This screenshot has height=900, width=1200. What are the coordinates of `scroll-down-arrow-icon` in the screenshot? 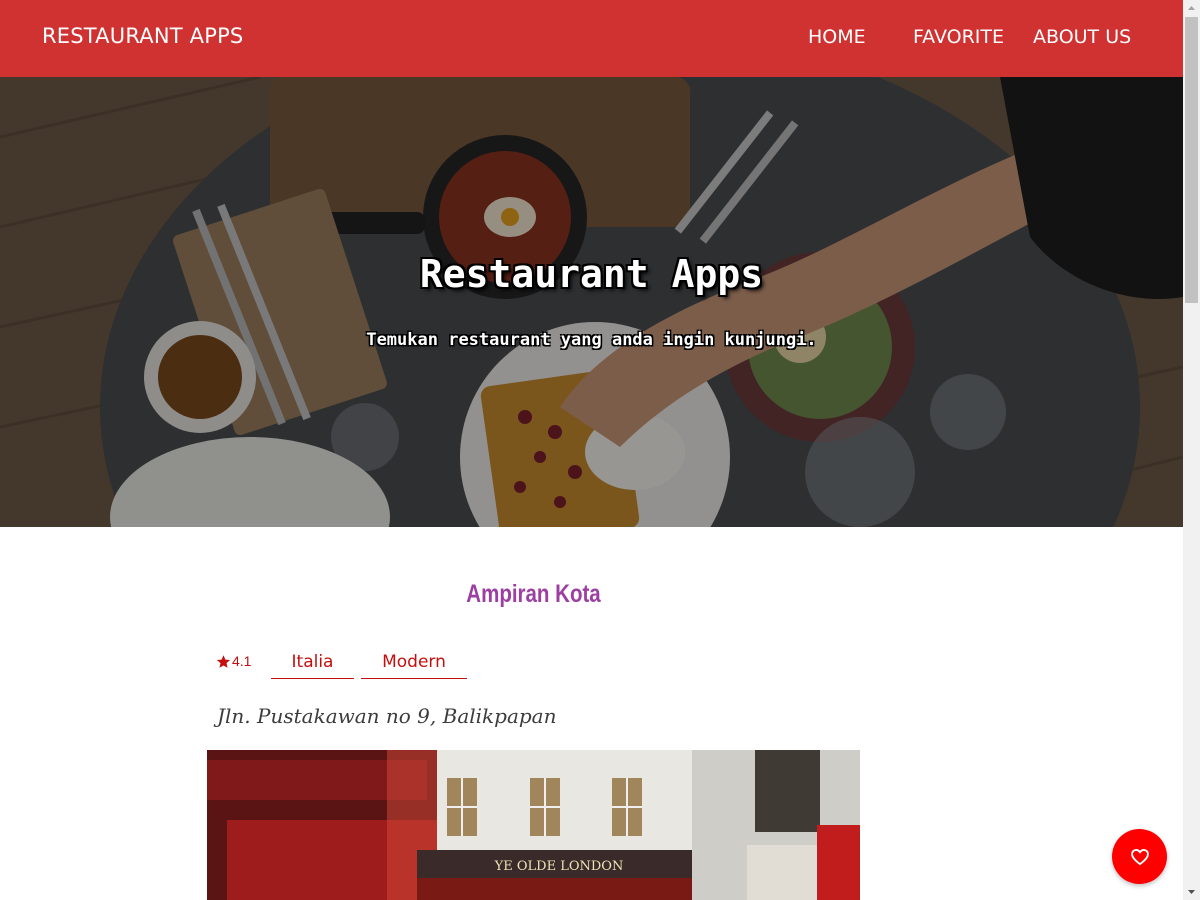 It's located at (1191, 891).